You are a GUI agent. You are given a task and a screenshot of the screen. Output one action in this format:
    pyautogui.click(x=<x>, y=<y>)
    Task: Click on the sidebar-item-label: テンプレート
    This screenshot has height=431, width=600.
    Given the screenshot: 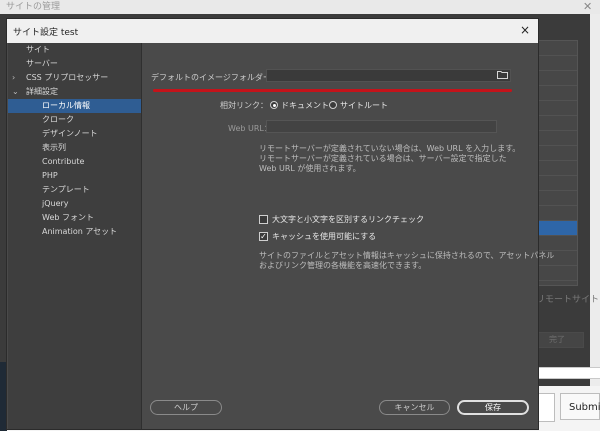 What is the action you would take?
    pyautogui.click(x=66, y=189)
    